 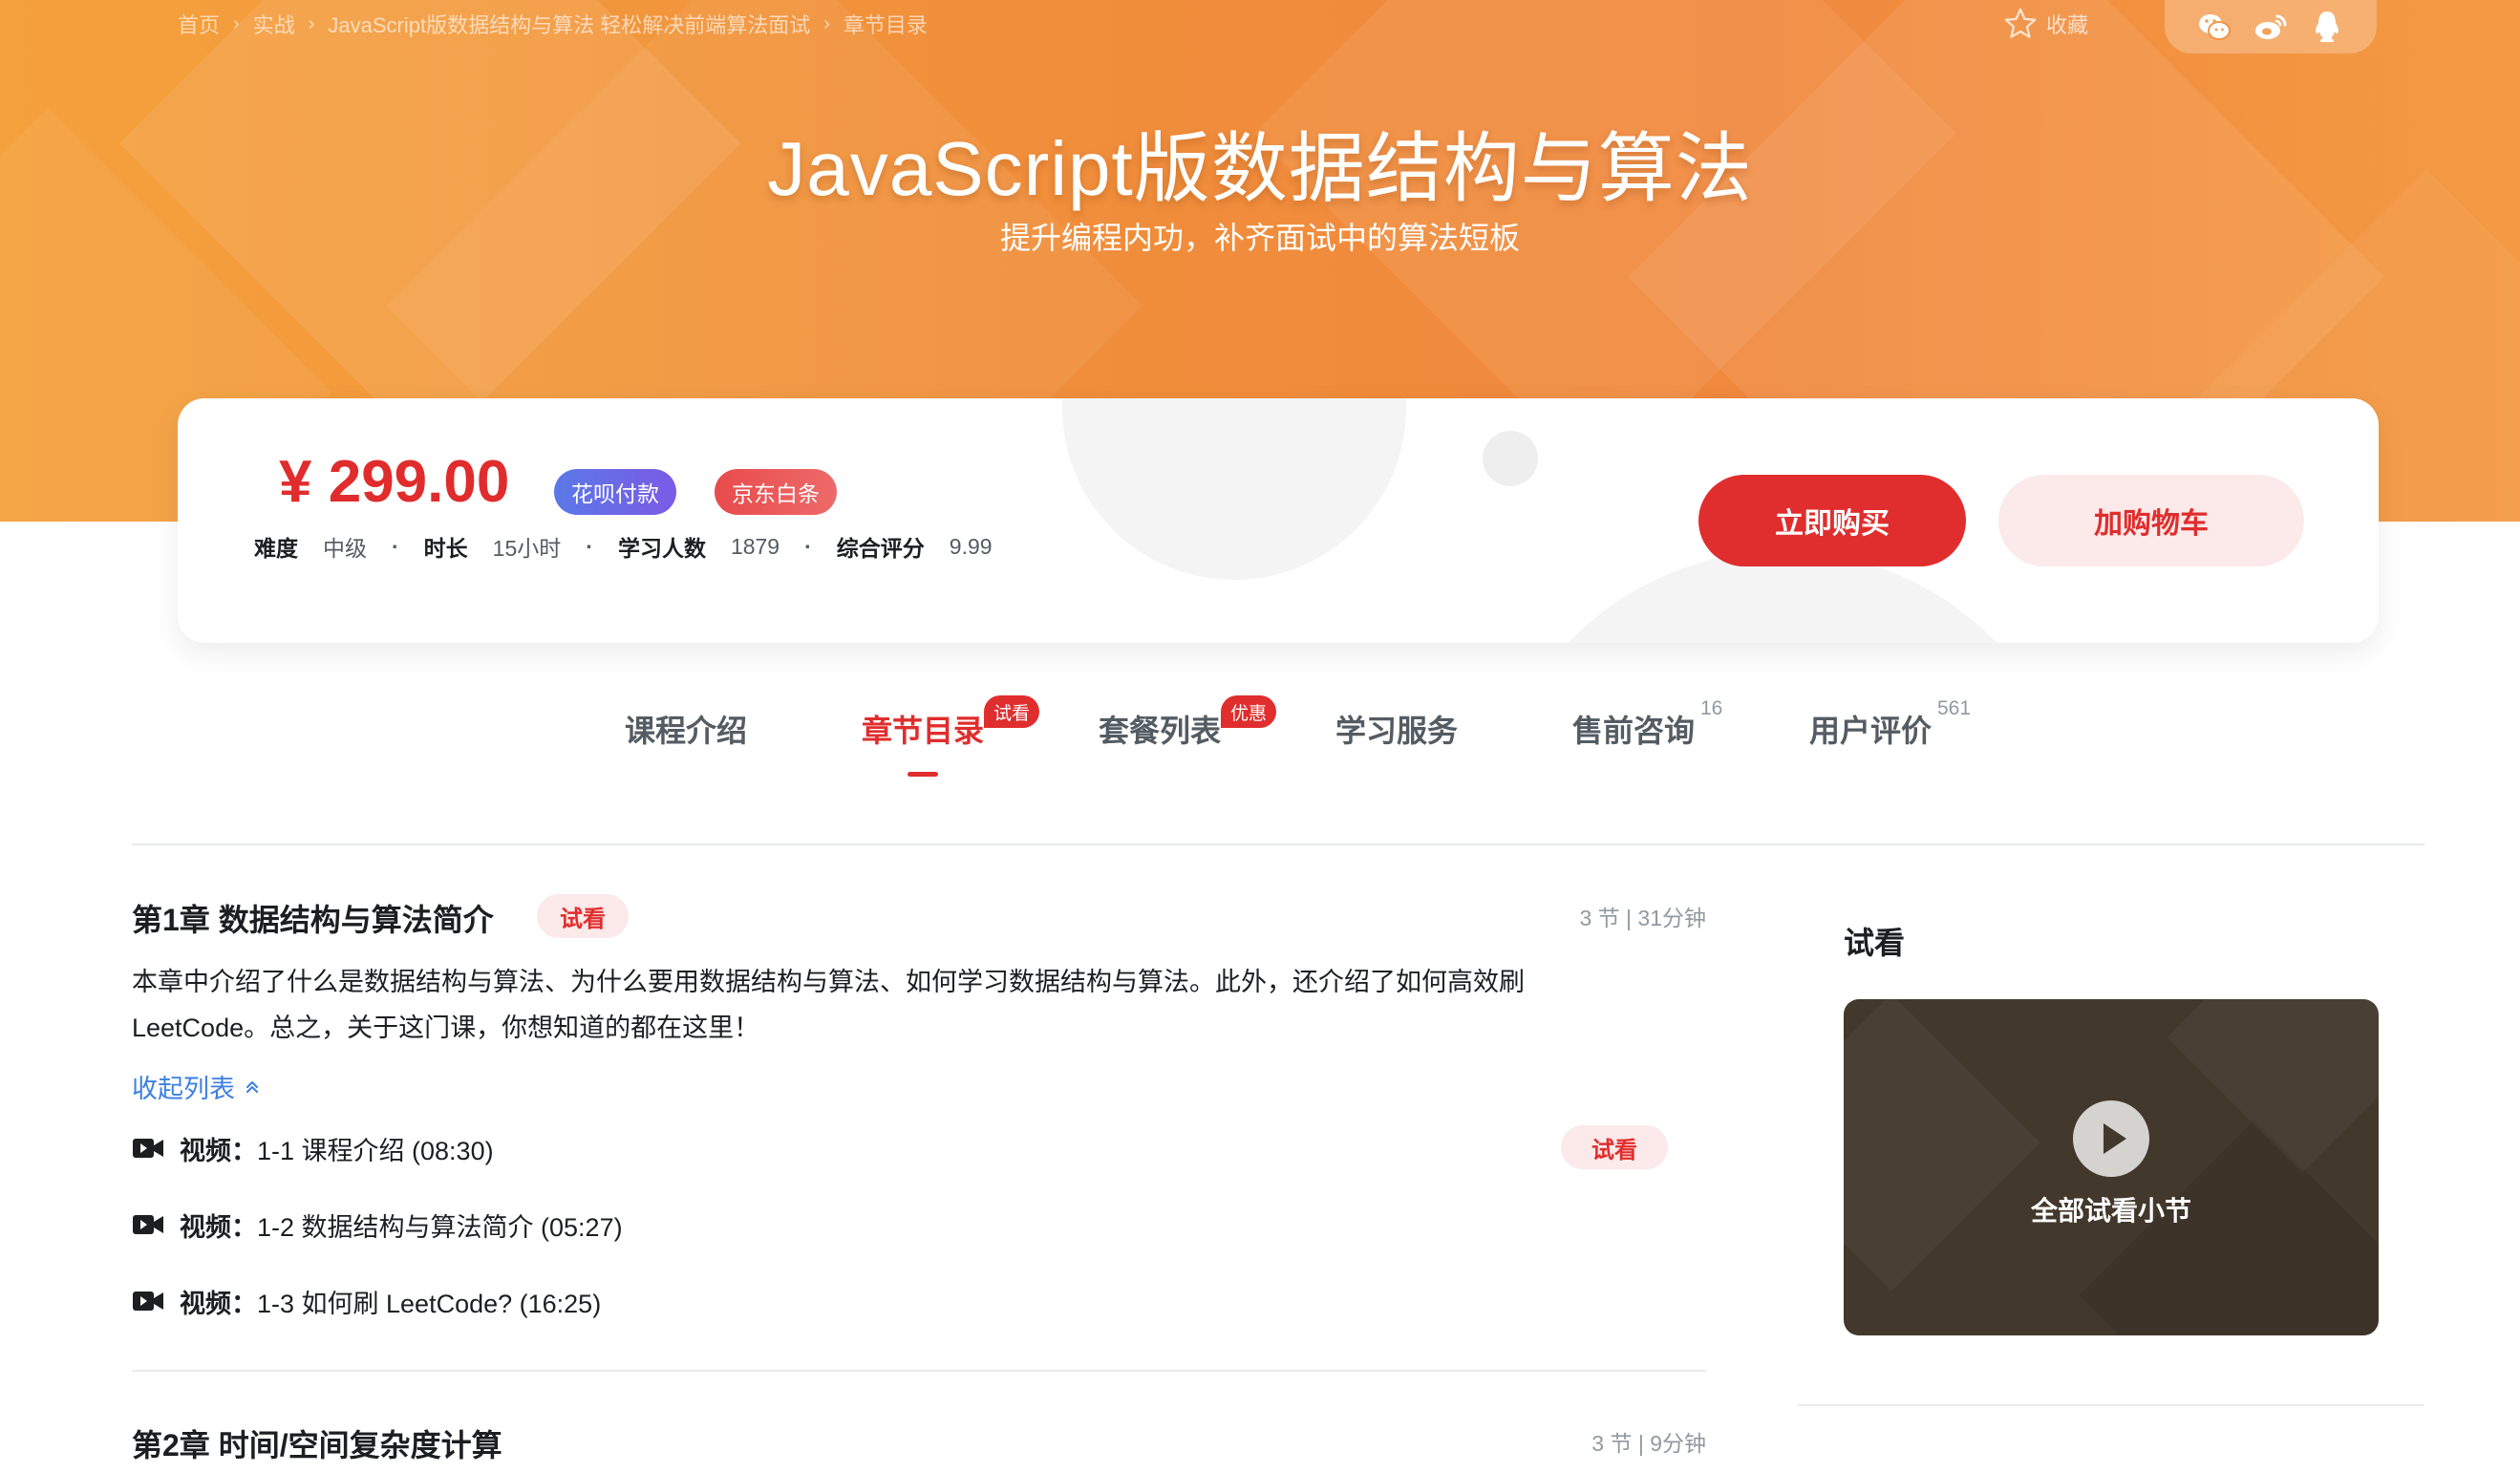 I want to click on jd-baitiao-badge: 京东白条, so click(x=776, y=492).